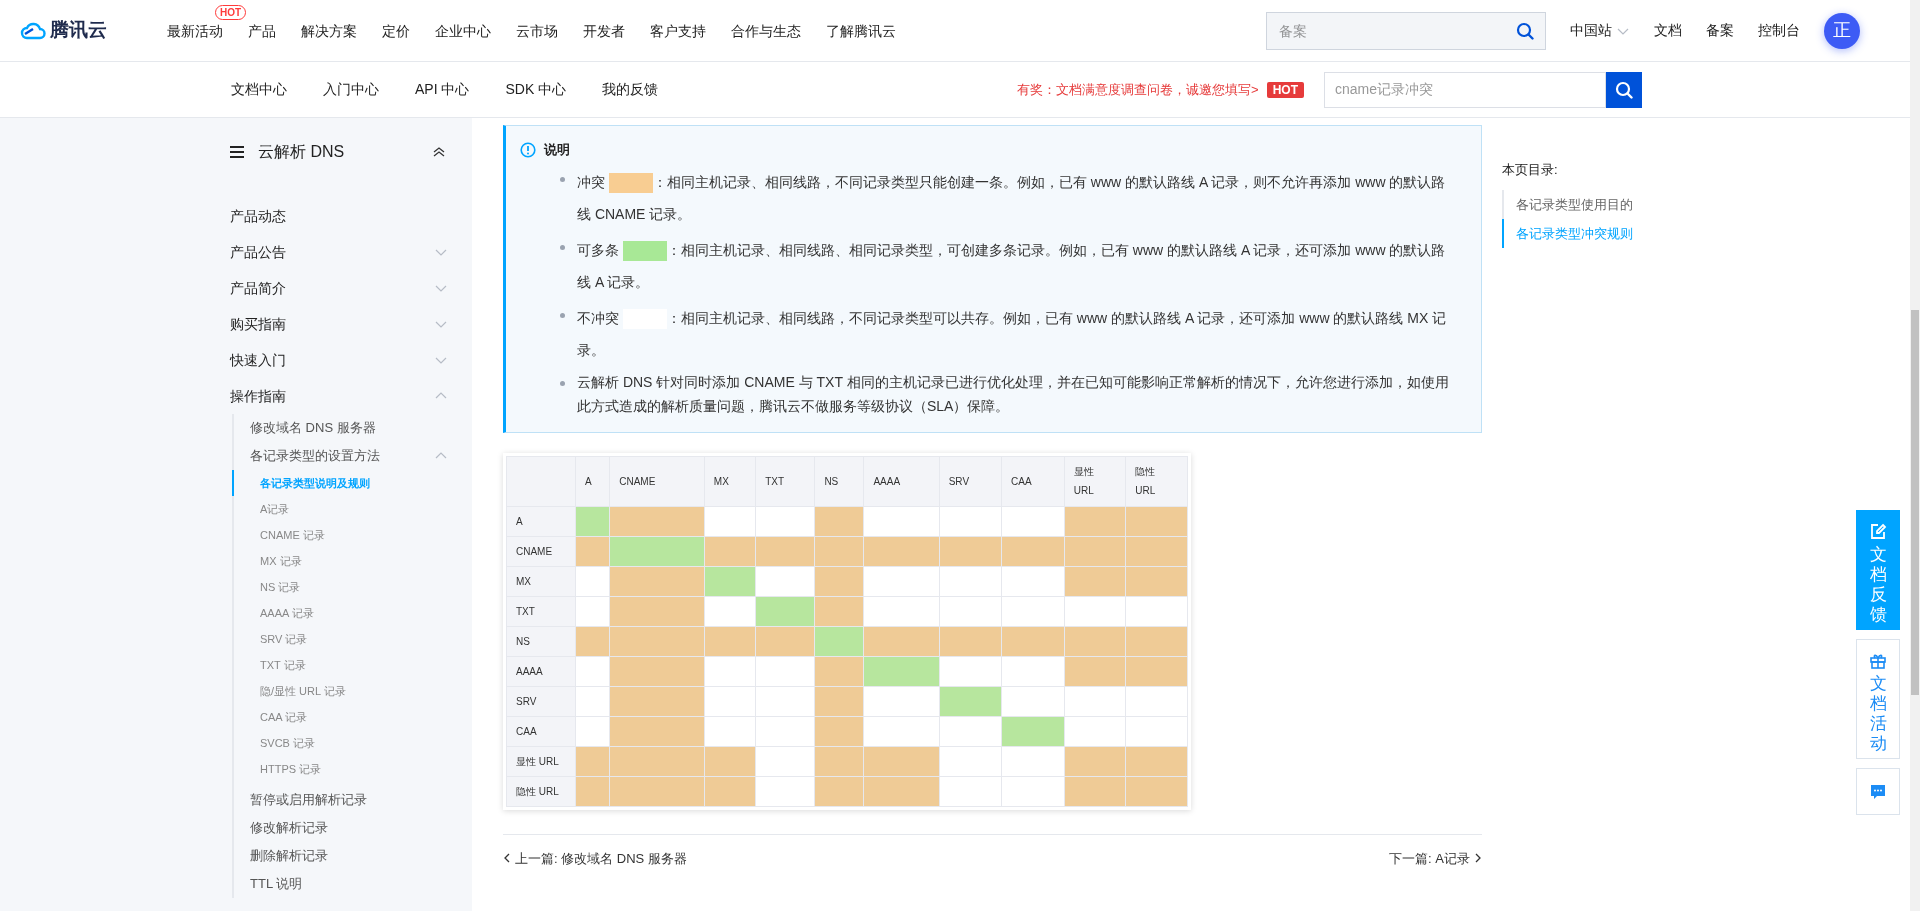  I want to click on nav-link: 云市场, so click(537, 30).